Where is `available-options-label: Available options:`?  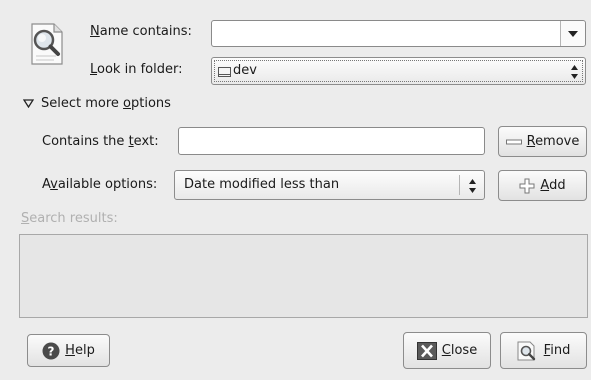
available-options-label: Available options: is located at coordinates (100, 184).